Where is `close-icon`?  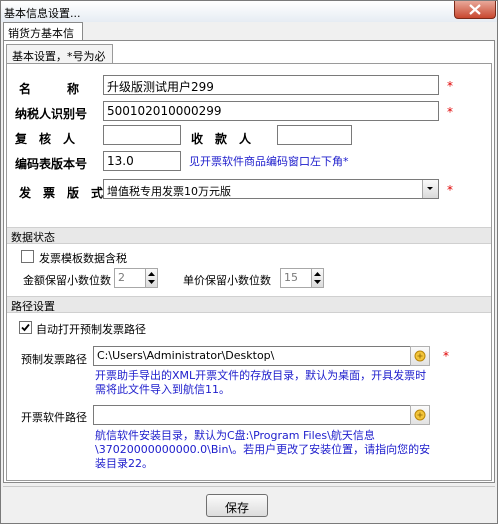
close-icon is located at coordinates (475, 9).